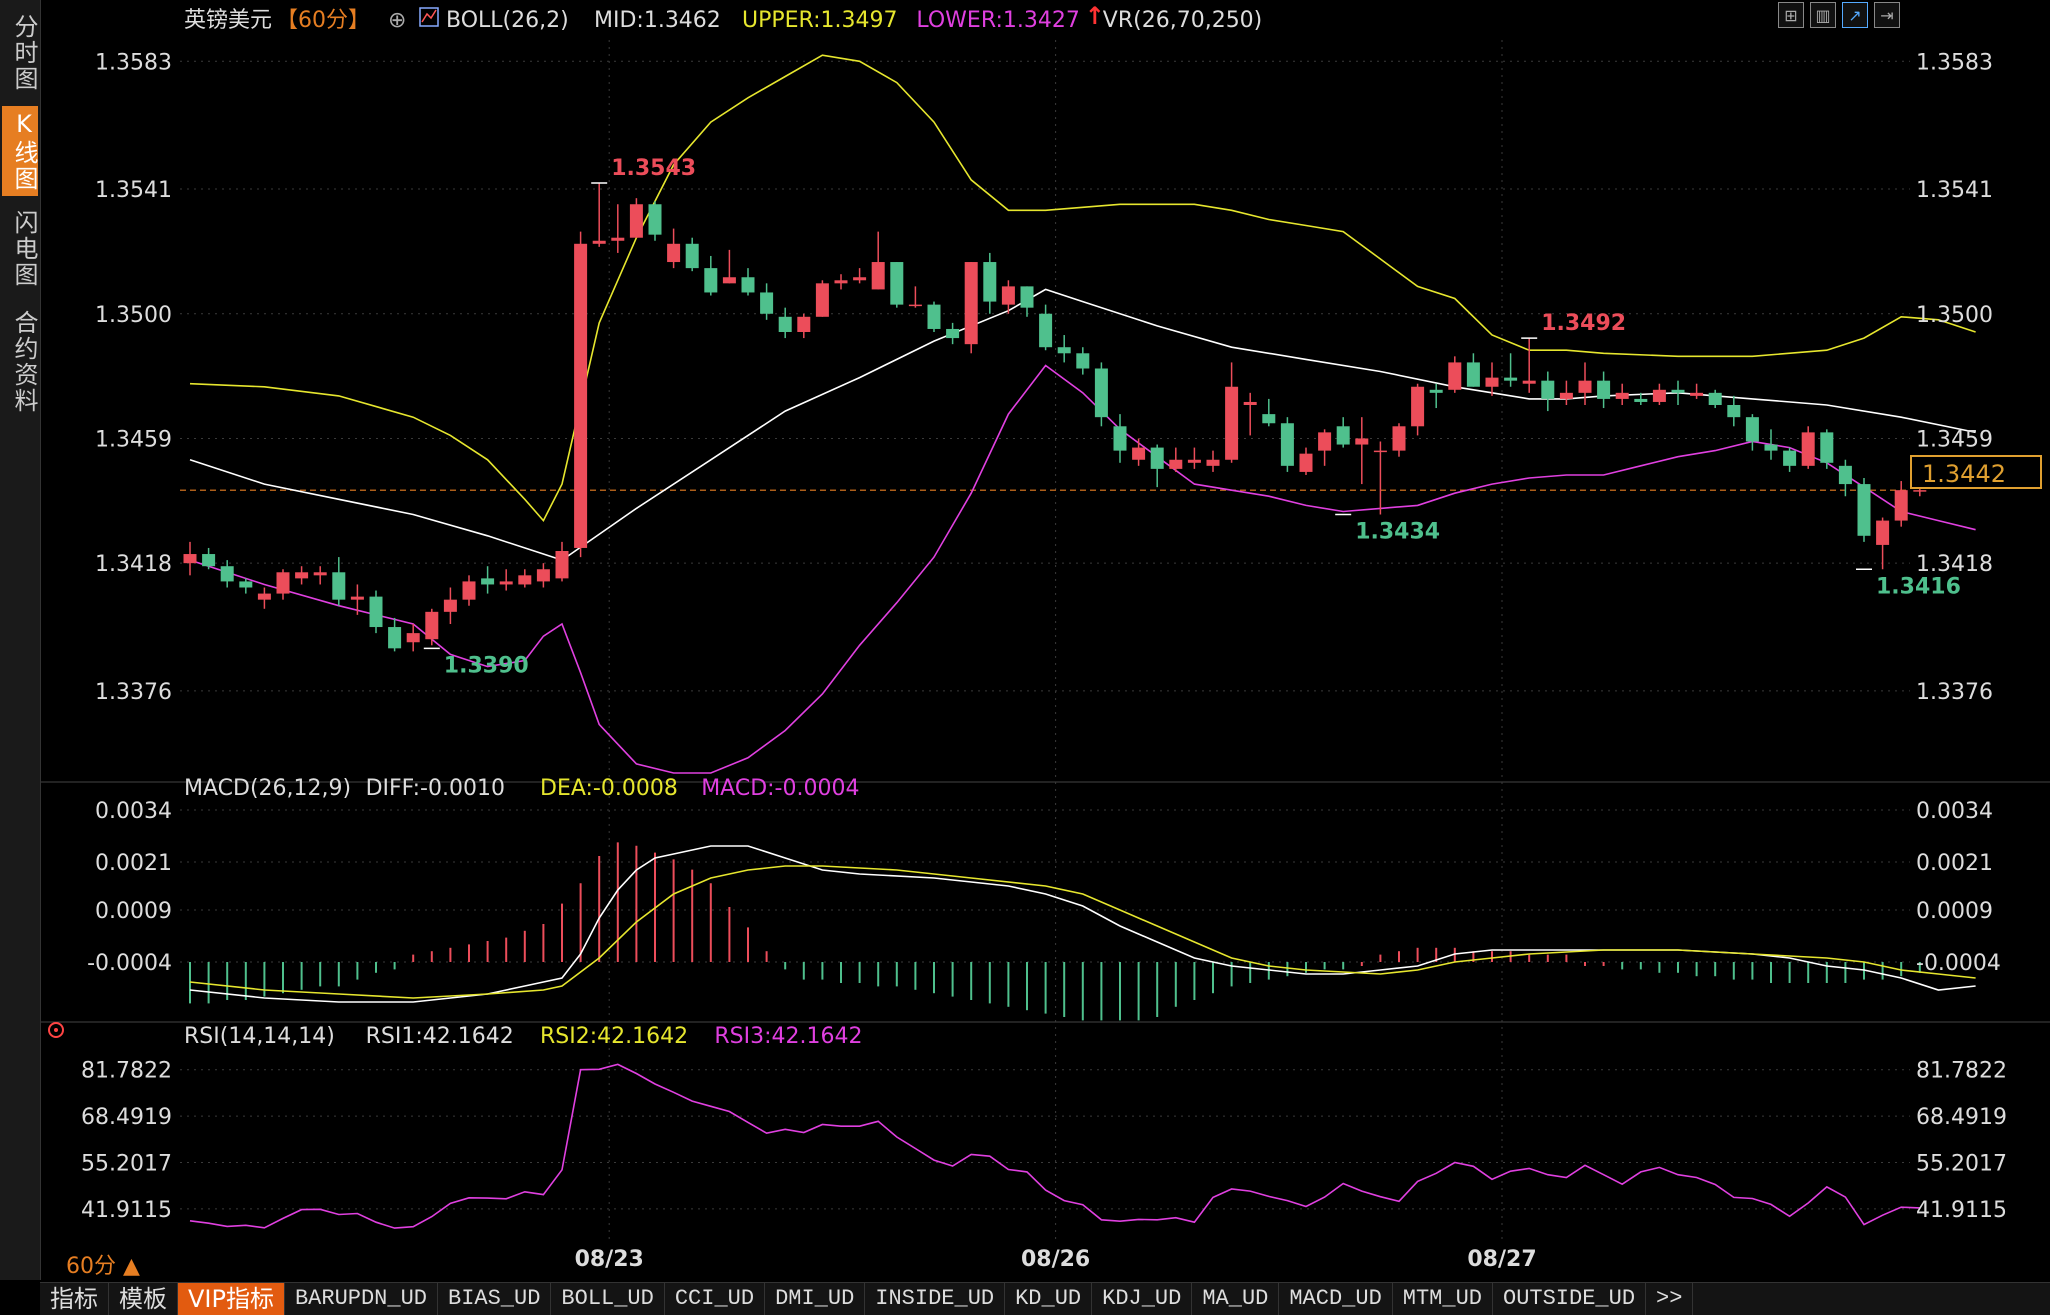 The image size is (2050, 1315). Describe the element at coordinates (1823, 15) in the screenshot. I see `chart-icon: ▥` at that location.